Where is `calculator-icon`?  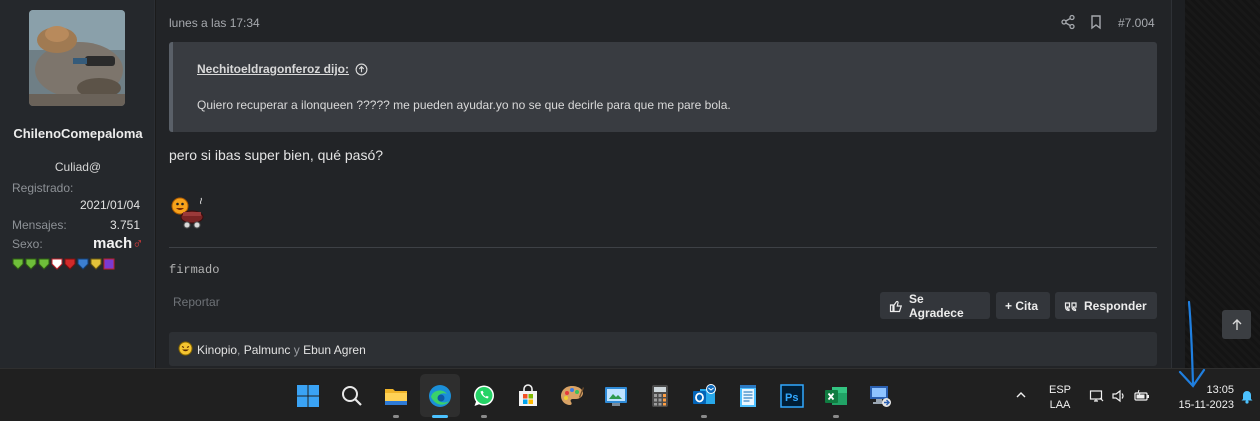
calculator-icon is located at coordinates (660, 396).